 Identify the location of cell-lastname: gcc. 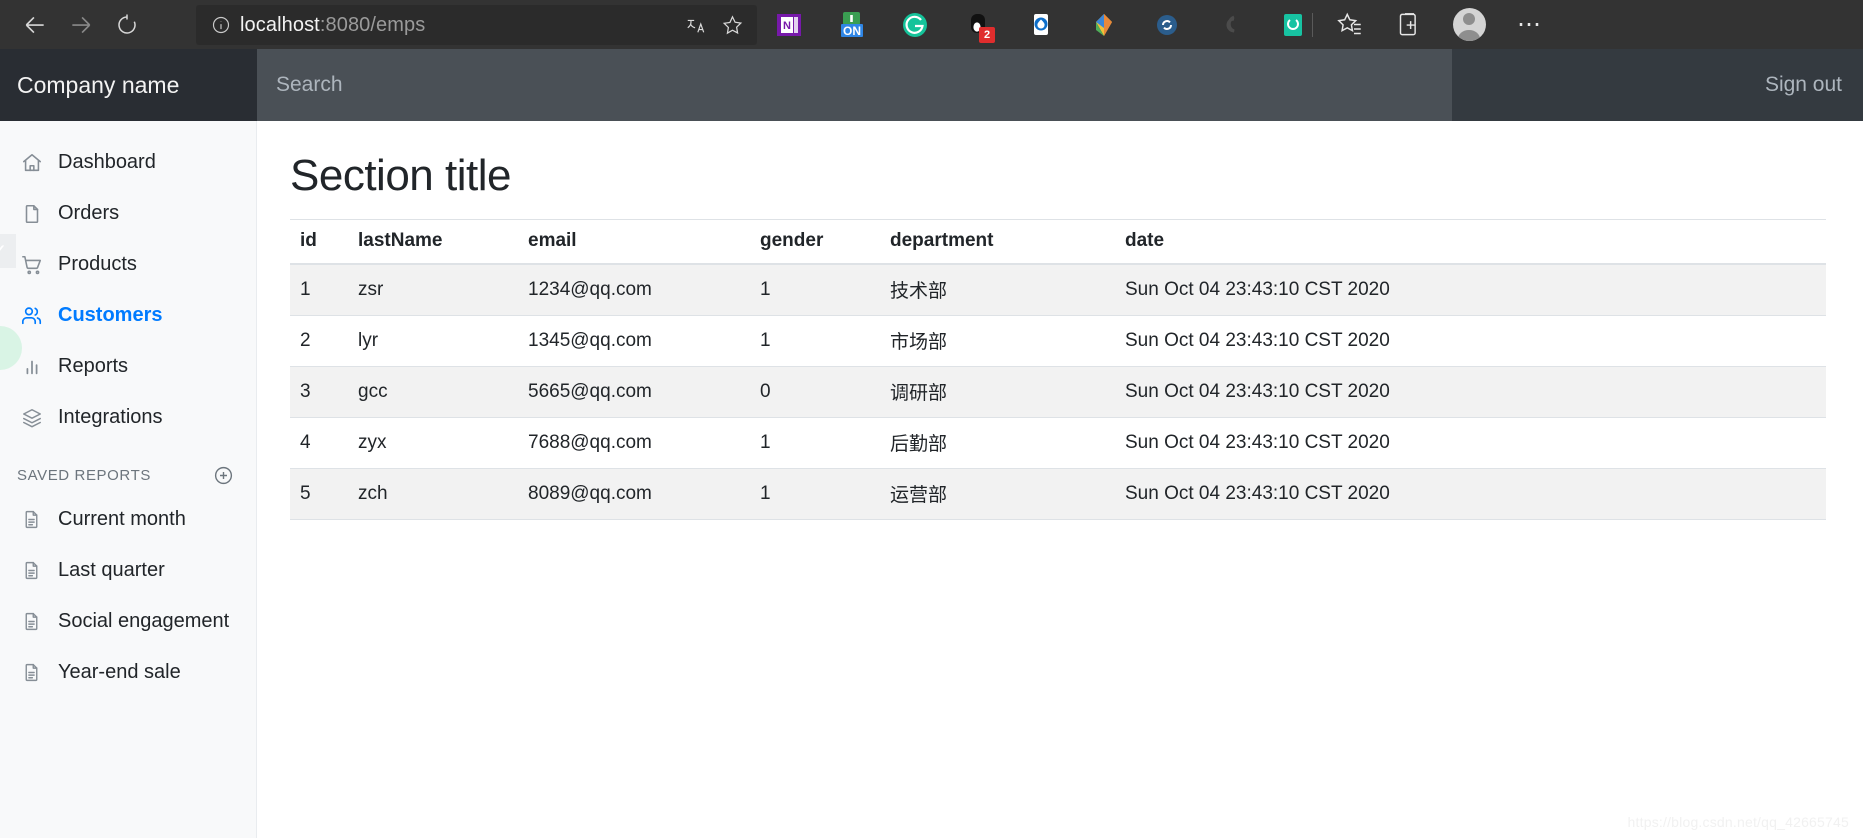
(433, 392).